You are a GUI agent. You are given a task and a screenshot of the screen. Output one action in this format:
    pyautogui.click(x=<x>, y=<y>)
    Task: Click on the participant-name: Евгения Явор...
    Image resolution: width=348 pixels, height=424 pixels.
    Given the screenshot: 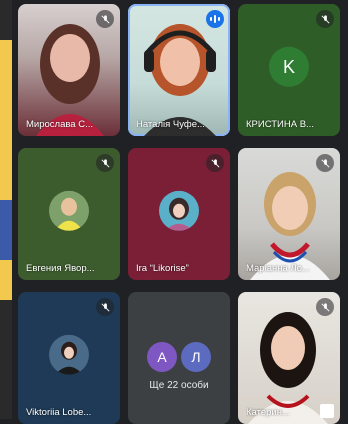 What is the action you would take?
    pyautogui.click(x=60, y=268)
    